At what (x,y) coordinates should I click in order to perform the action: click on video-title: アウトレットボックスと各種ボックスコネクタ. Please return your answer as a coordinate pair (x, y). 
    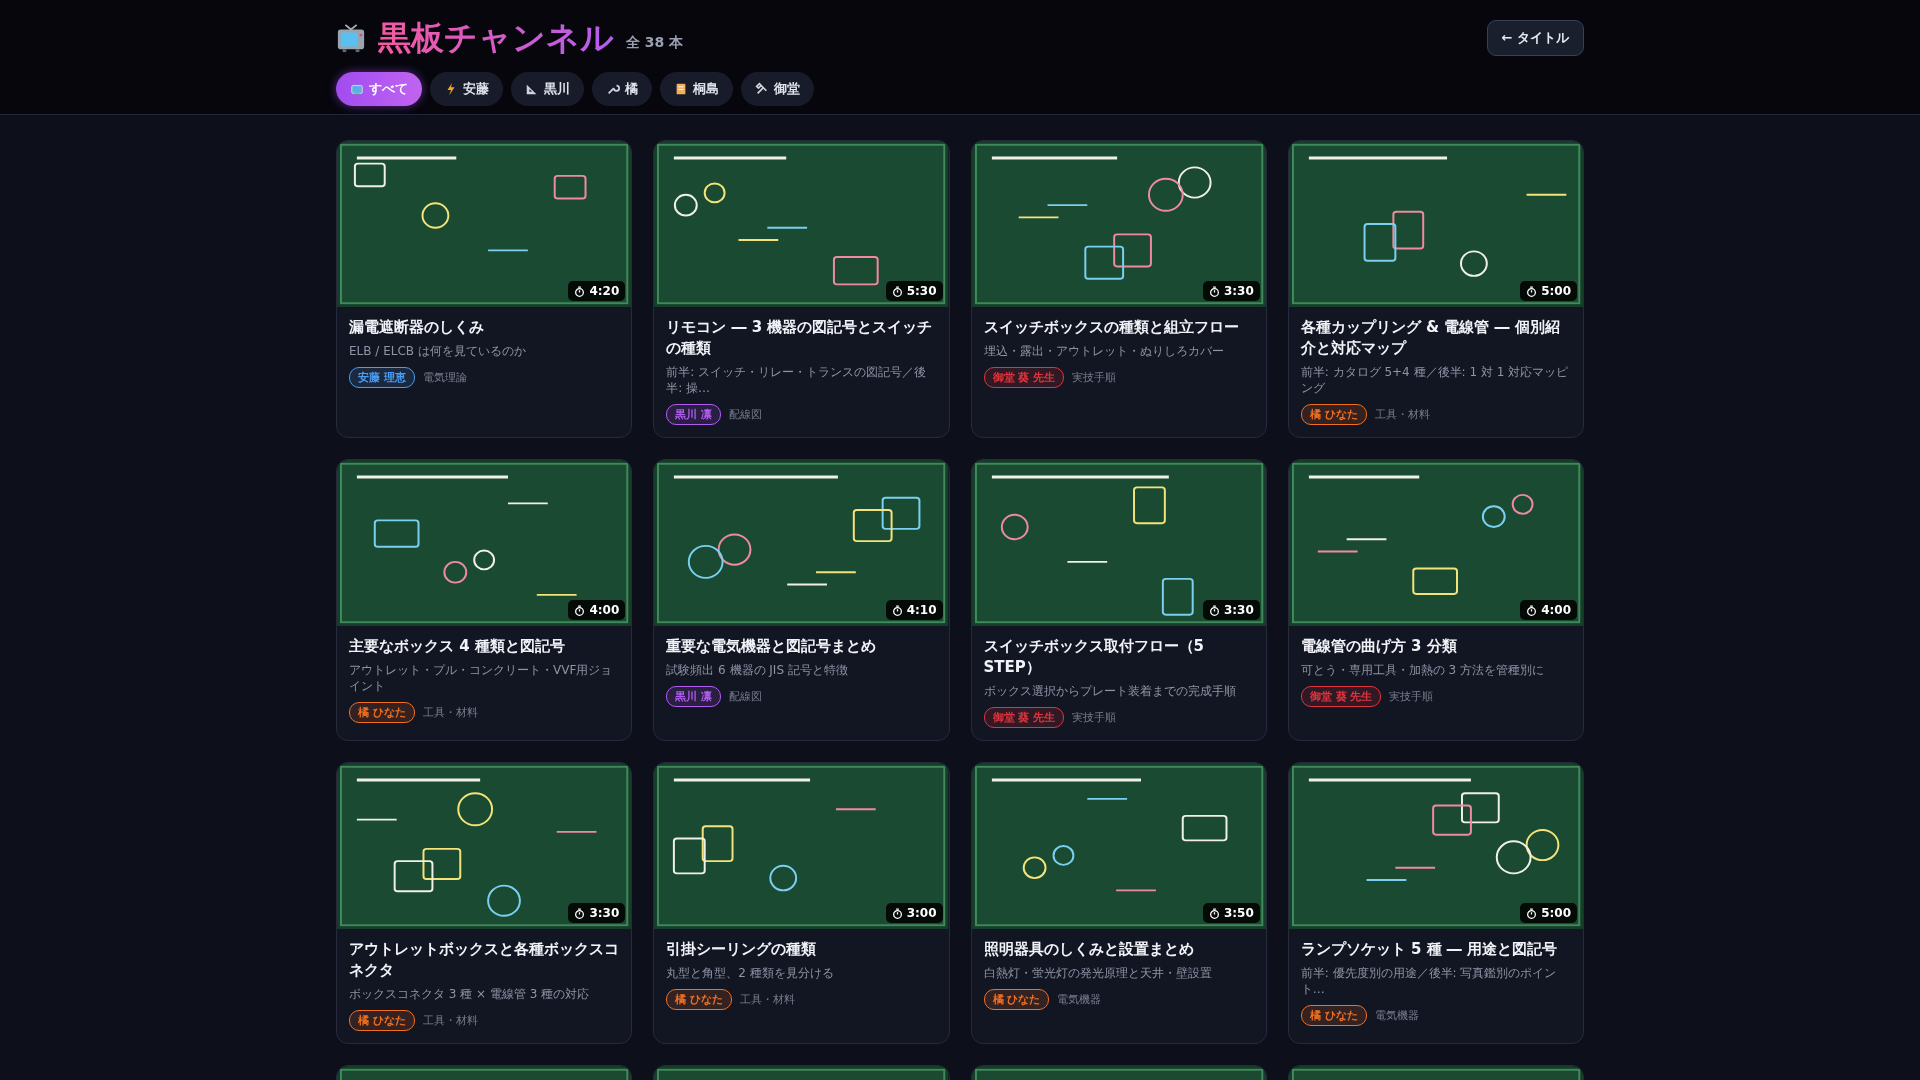
    Looking at the image, I should click on (484, 960).